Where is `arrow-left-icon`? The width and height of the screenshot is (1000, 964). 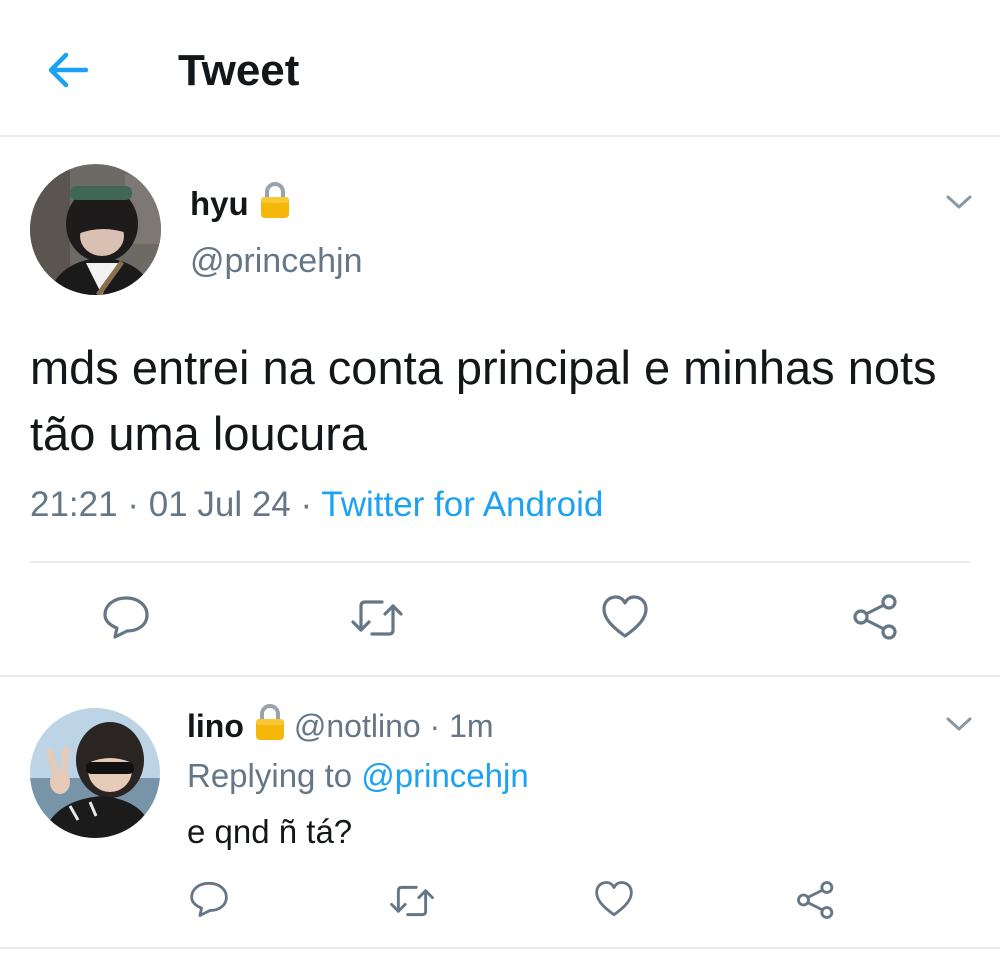
arrow-left-icon is located at coordinates (68, 70).